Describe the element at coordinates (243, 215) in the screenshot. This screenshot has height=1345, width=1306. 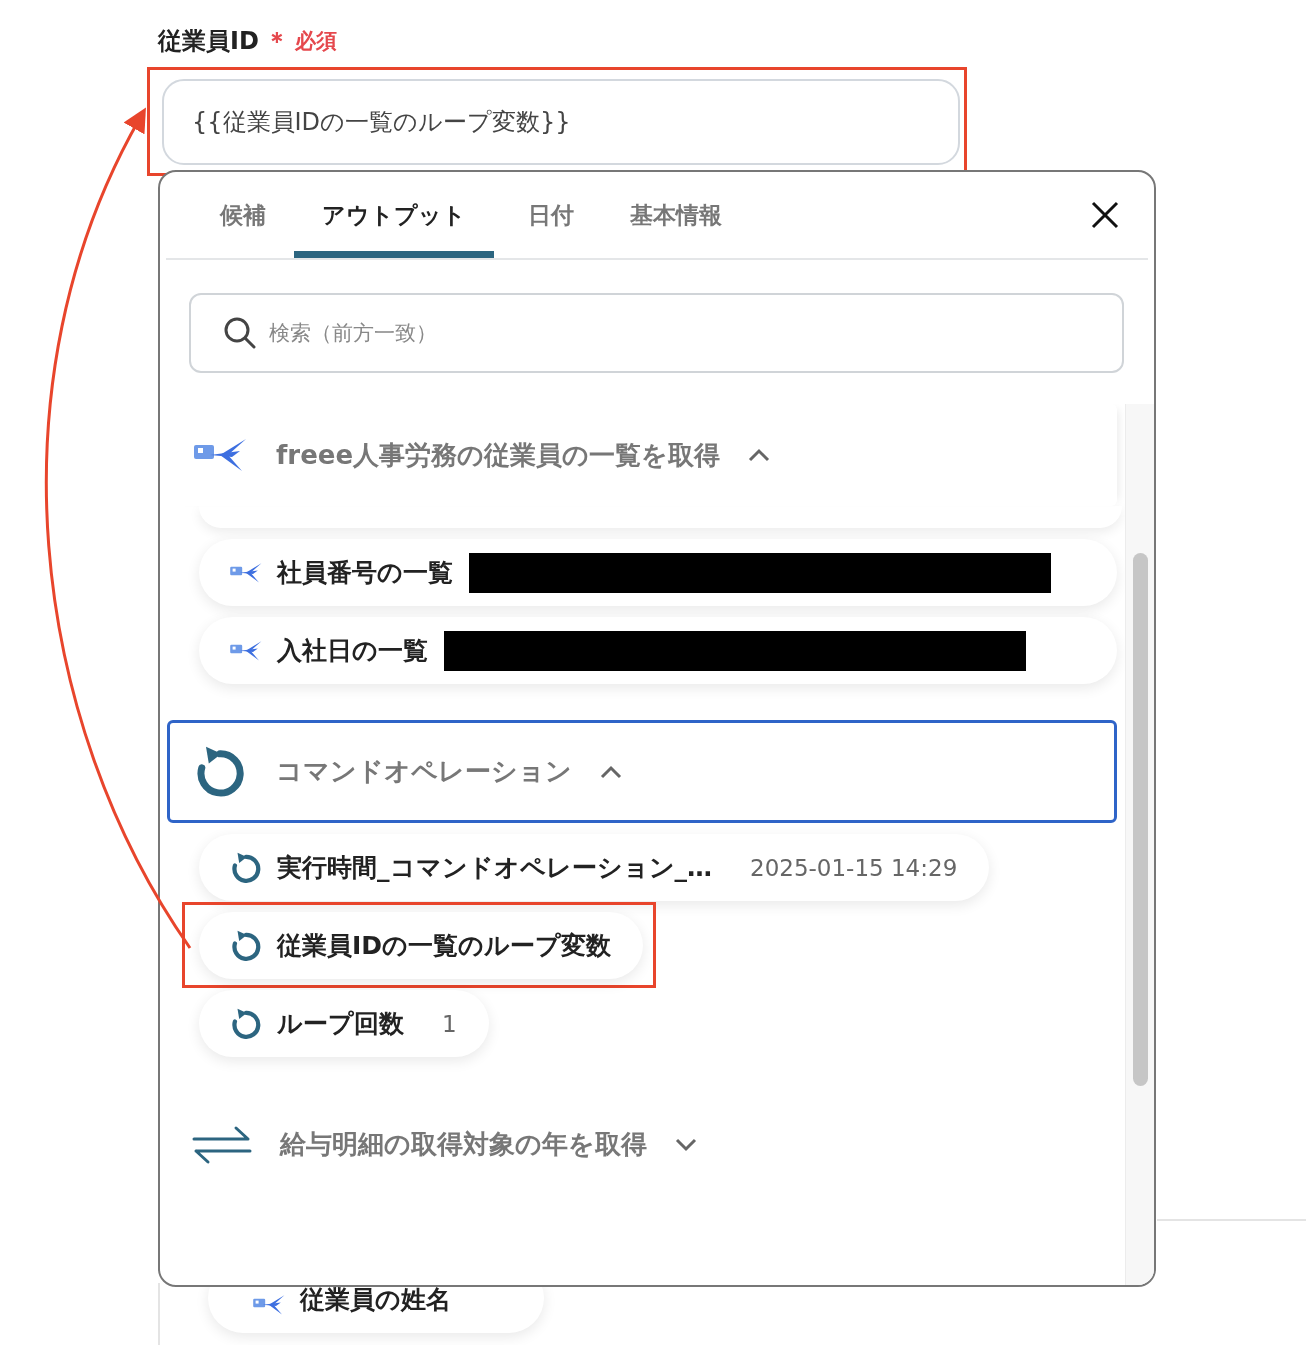
I see `tab: 候補` at that location.